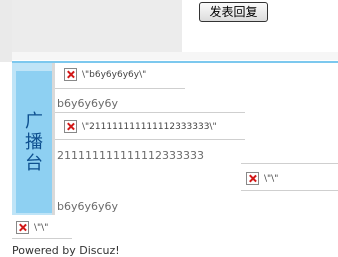 The image size is (338, 257). Describe the element at coordinates (34, 163) in the screenshot. I see `broadcast-tab-char-3: 台` at that location.